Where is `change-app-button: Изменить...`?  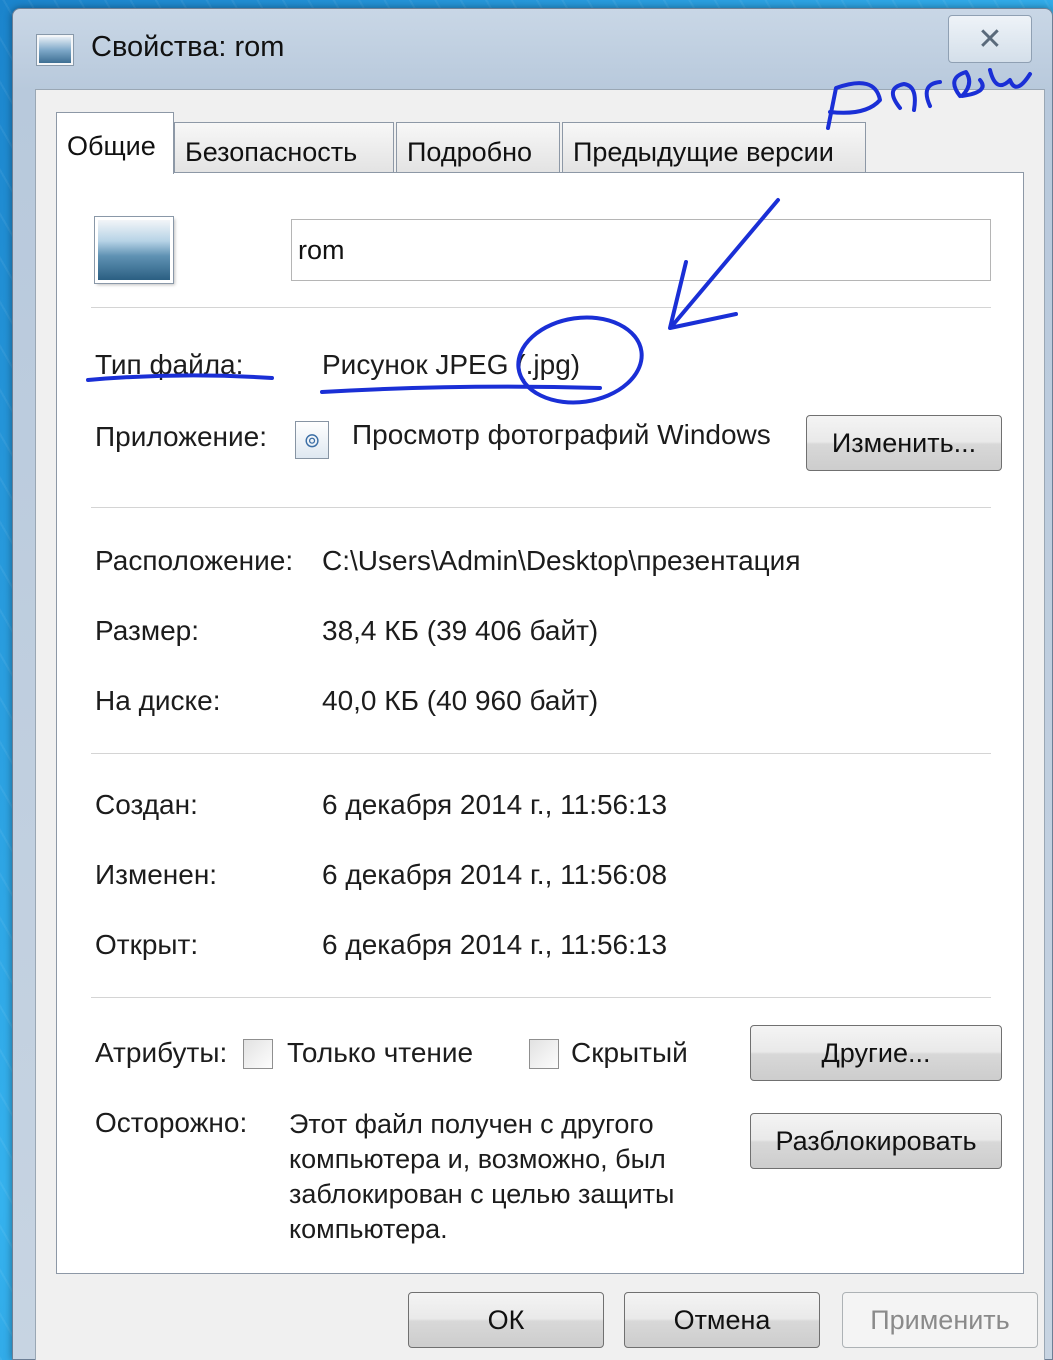 change-app-button: Изменить... is located at coordinates (904, 443).